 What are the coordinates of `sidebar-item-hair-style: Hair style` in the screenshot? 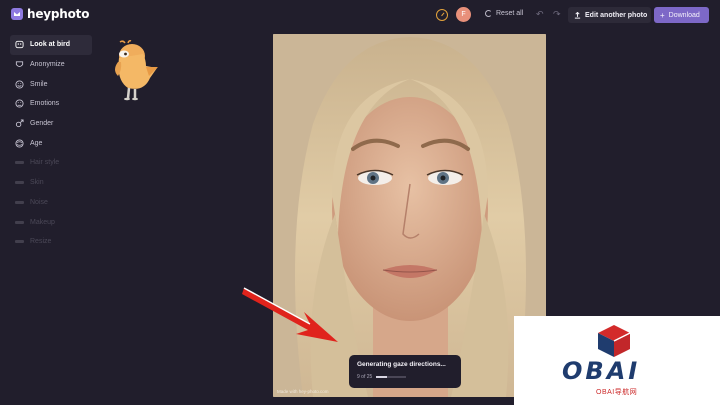 It's located at (51, 163).